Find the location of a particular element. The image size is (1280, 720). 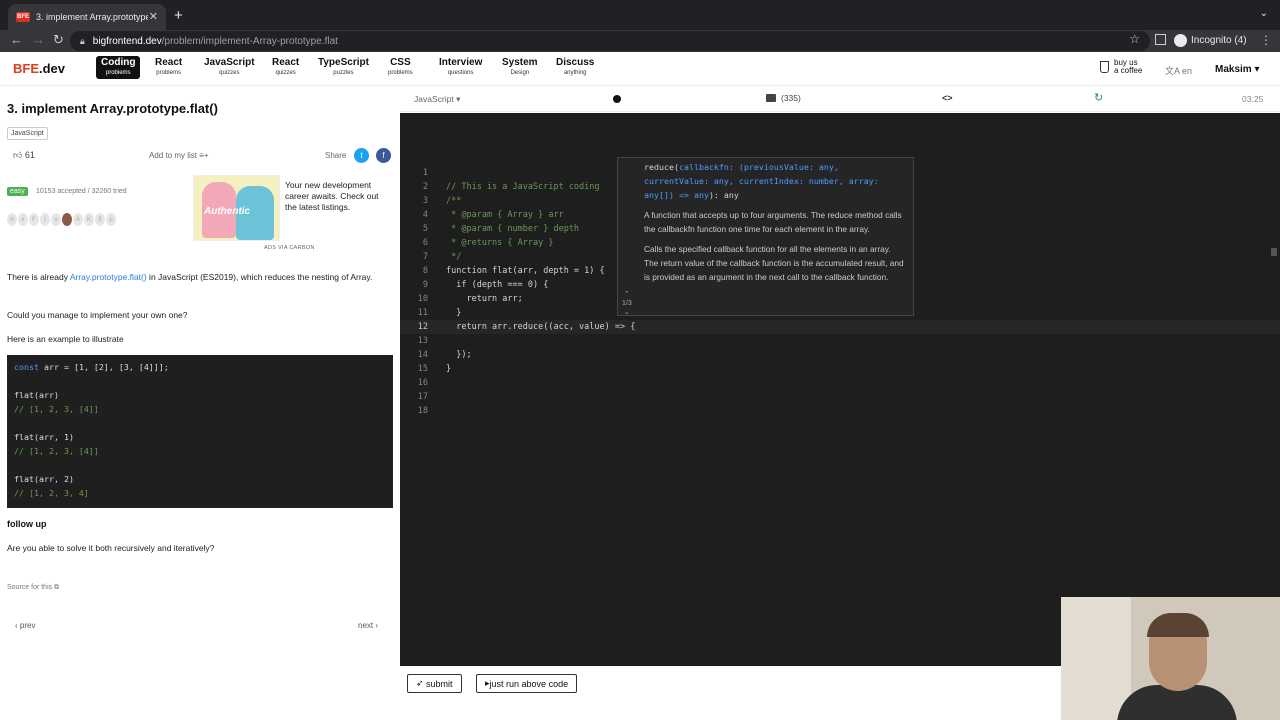

solver-avatar: p is located at coordinates (111, 219).